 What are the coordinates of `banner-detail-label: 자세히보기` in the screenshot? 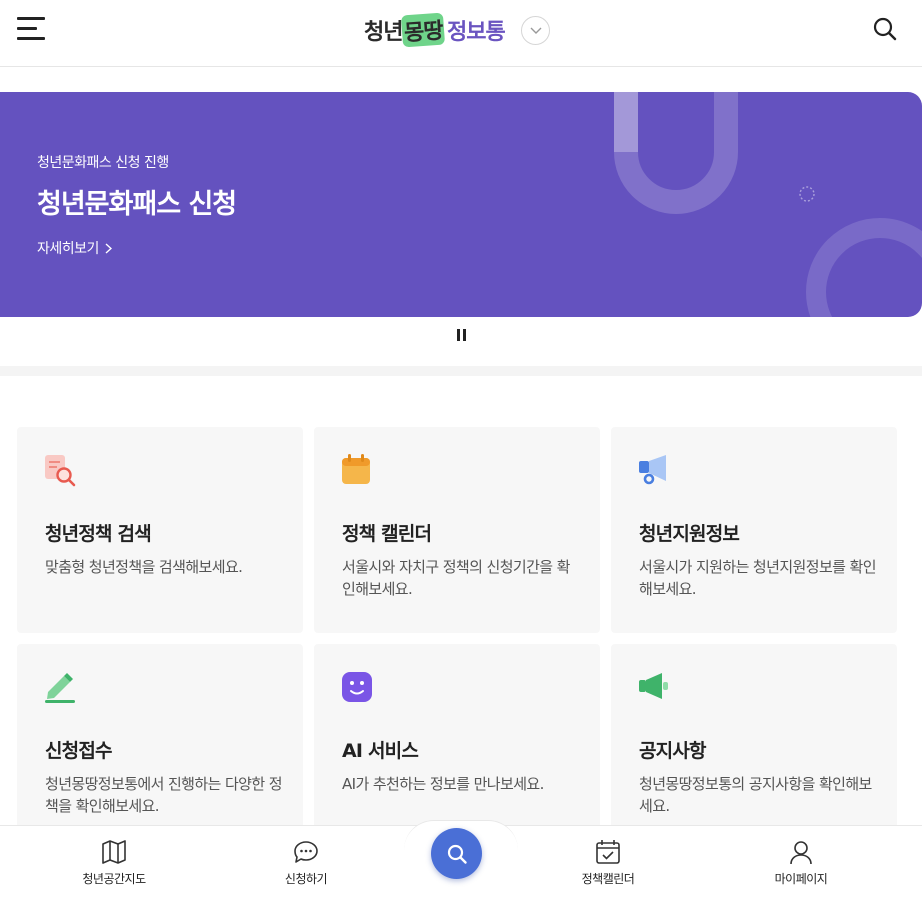 It's located at (68, 249).